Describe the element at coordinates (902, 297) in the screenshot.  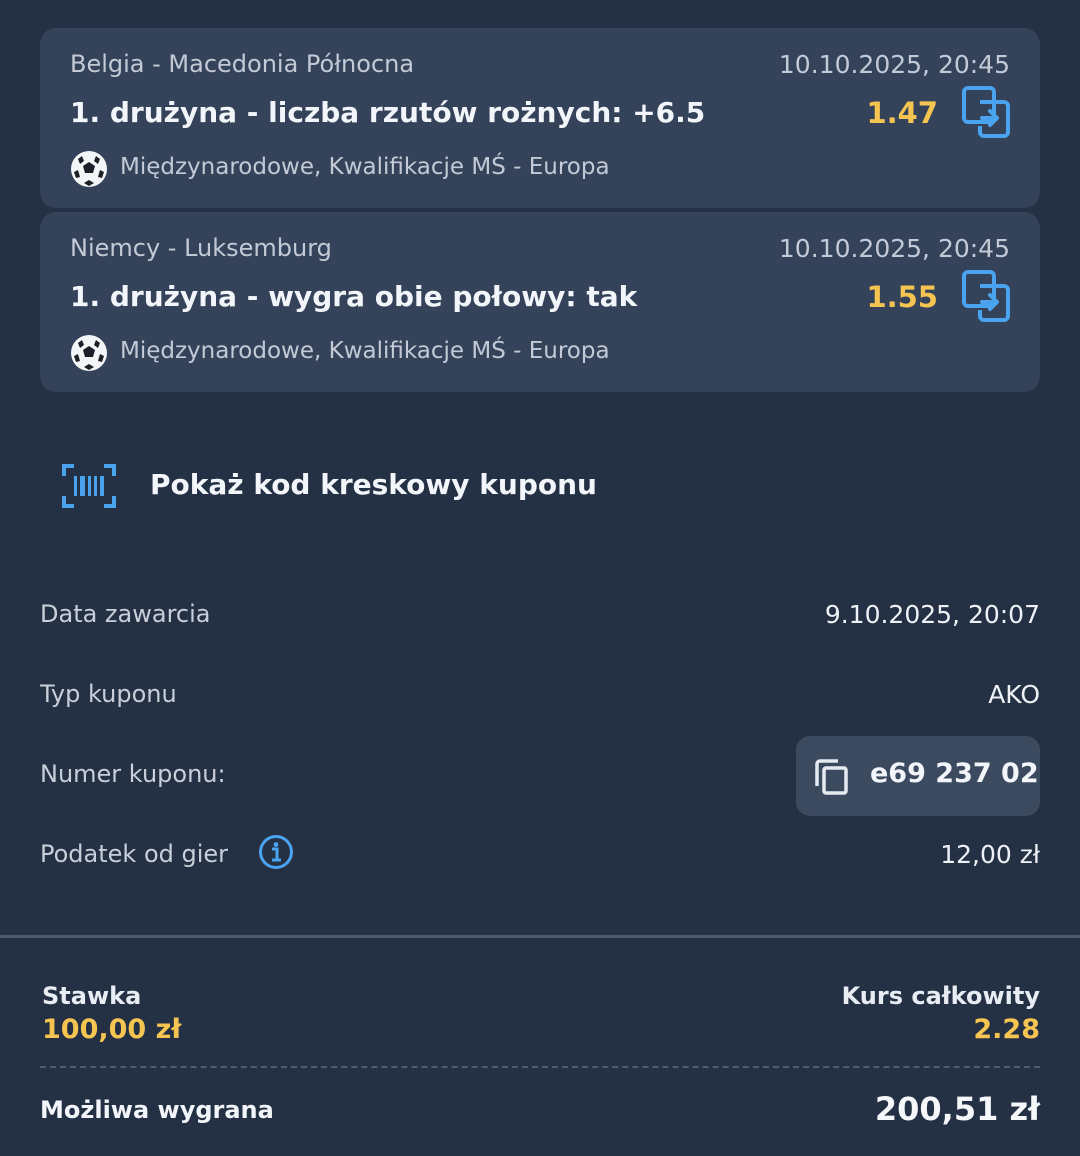
I see `bet-odds: 1.55` at that location.